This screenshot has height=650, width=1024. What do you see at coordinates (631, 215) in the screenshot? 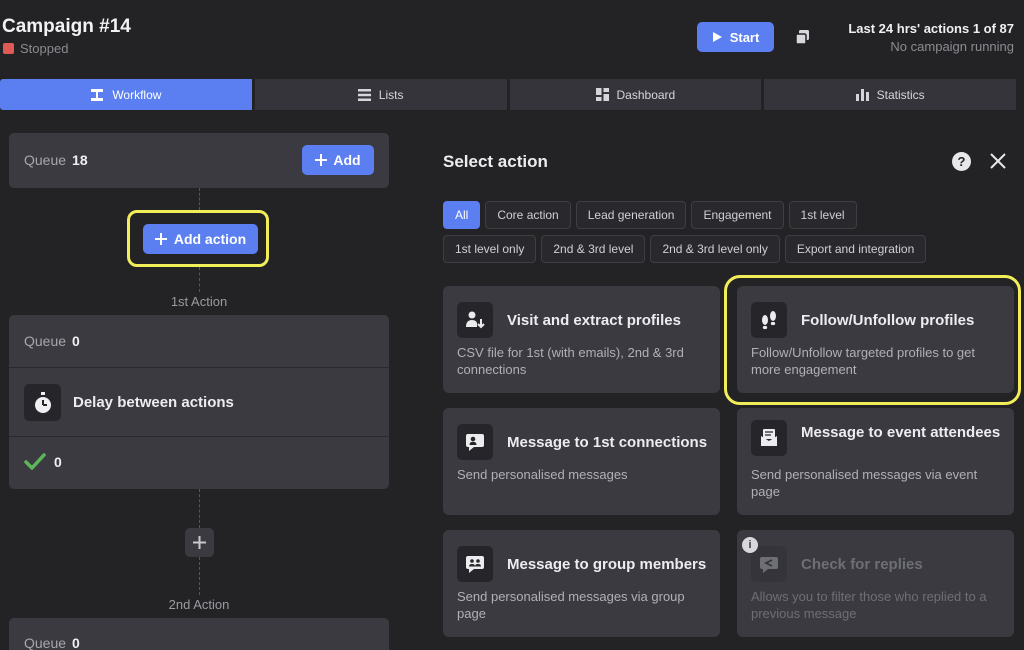
I see `filter-chip-lead-generation: Lead generation` at bounding box center [631, 215].